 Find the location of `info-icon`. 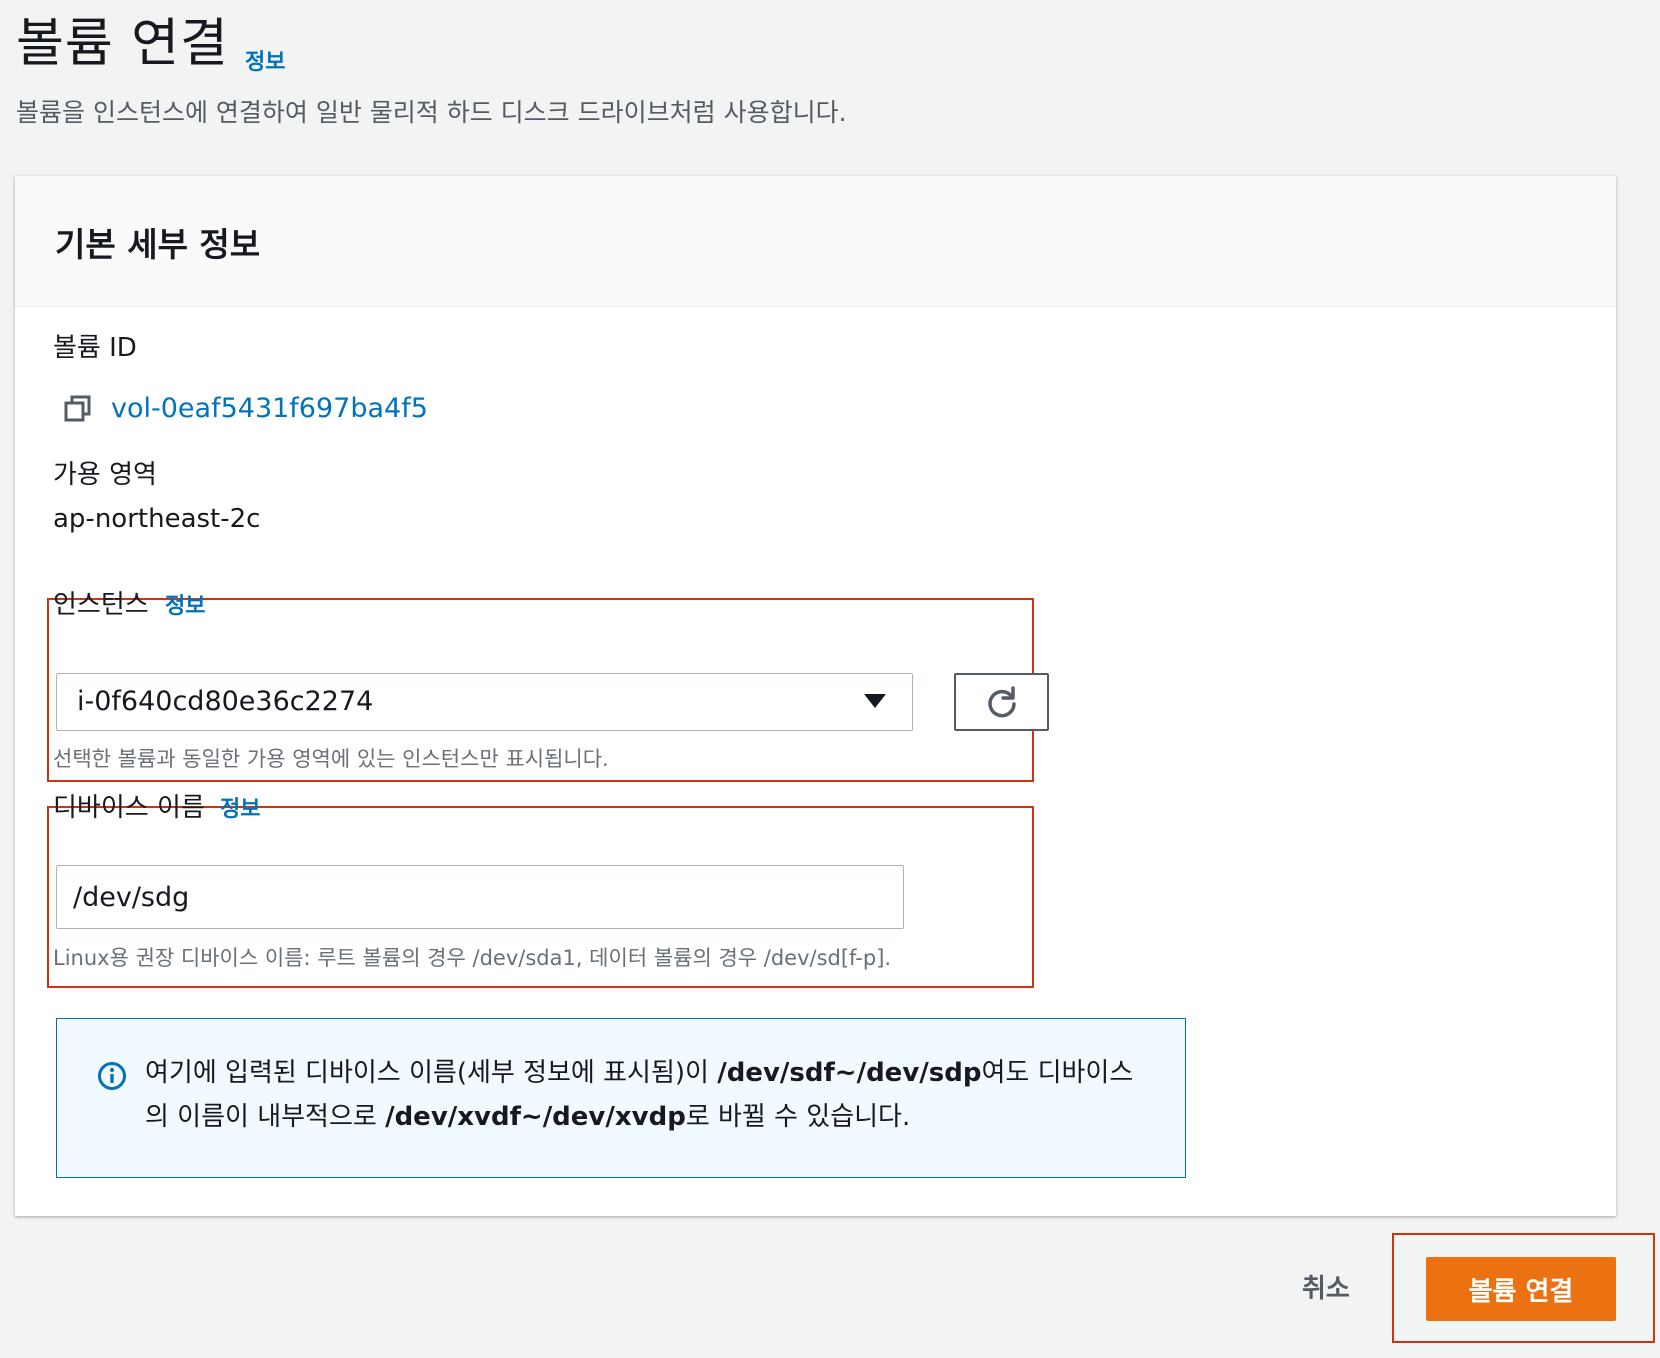

info-icon is located at coordinates (112, 1076).